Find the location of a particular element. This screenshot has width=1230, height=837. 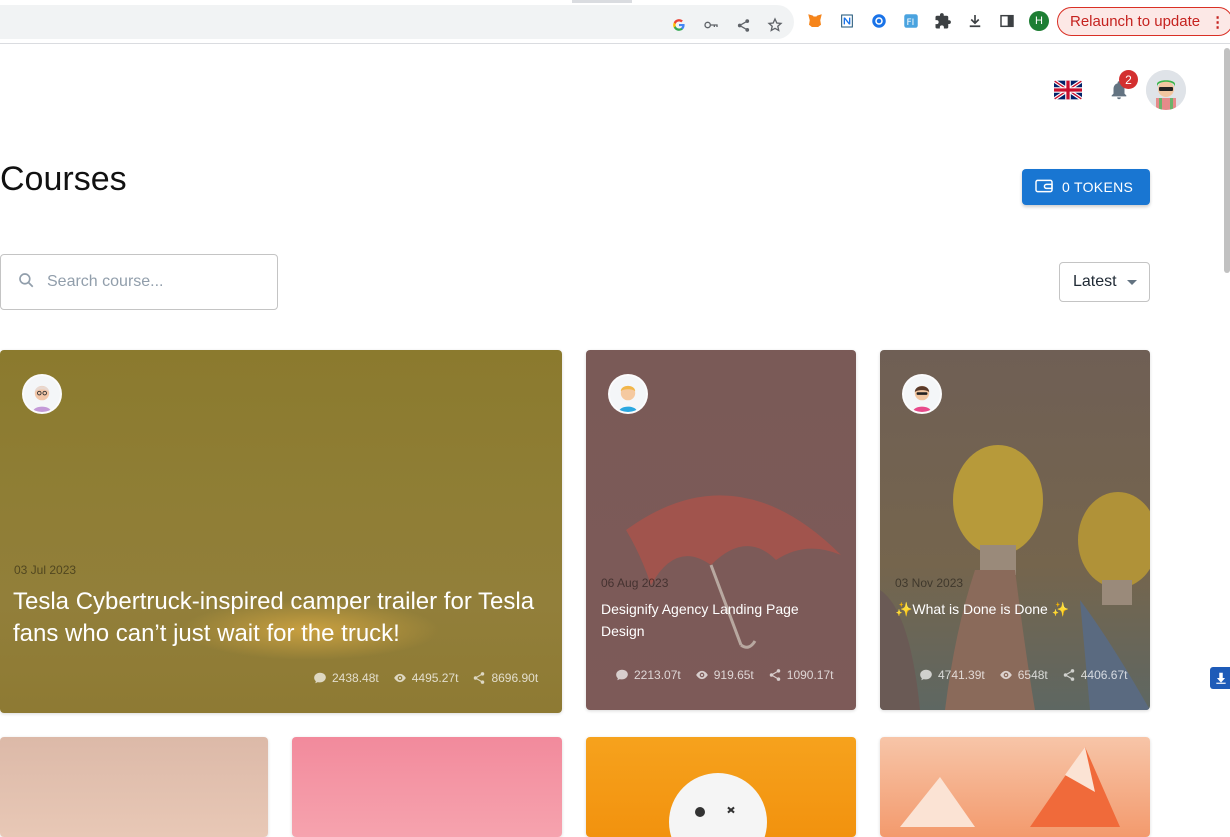

tokens-button: 0 TOKENS is located at coordinates (1086, 187).